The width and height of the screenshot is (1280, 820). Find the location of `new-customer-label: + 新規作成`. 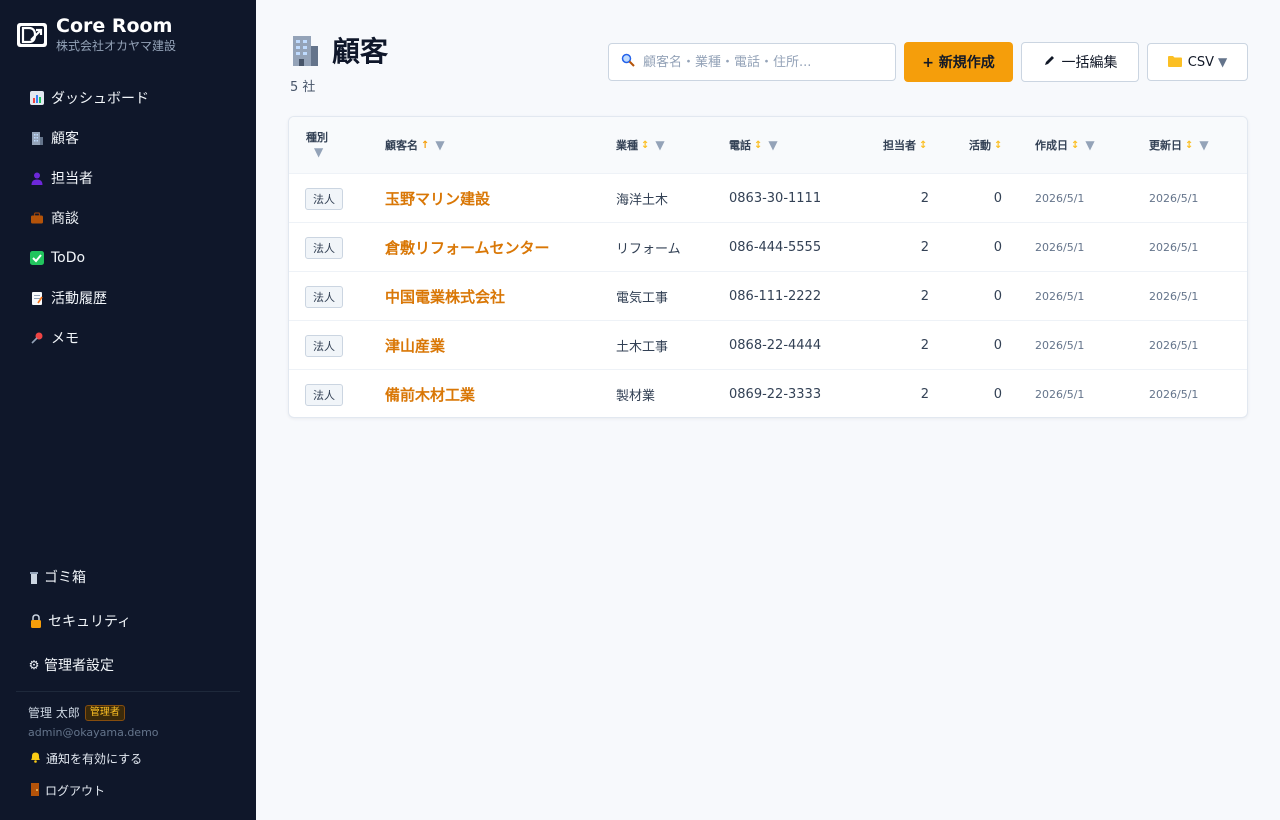

new-customer-label: + 新規作成 is located at coordinates (958, 63).